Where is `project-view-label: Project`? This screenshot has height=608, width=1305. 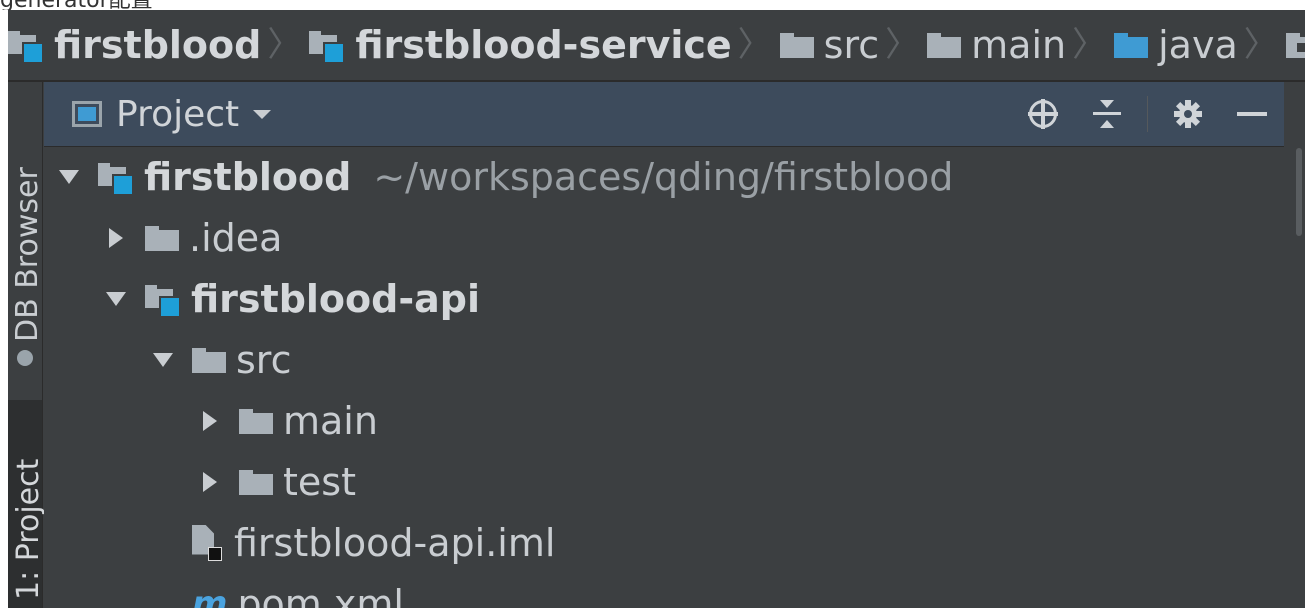 project-view-label: Project is located at coordinates (178, 114).